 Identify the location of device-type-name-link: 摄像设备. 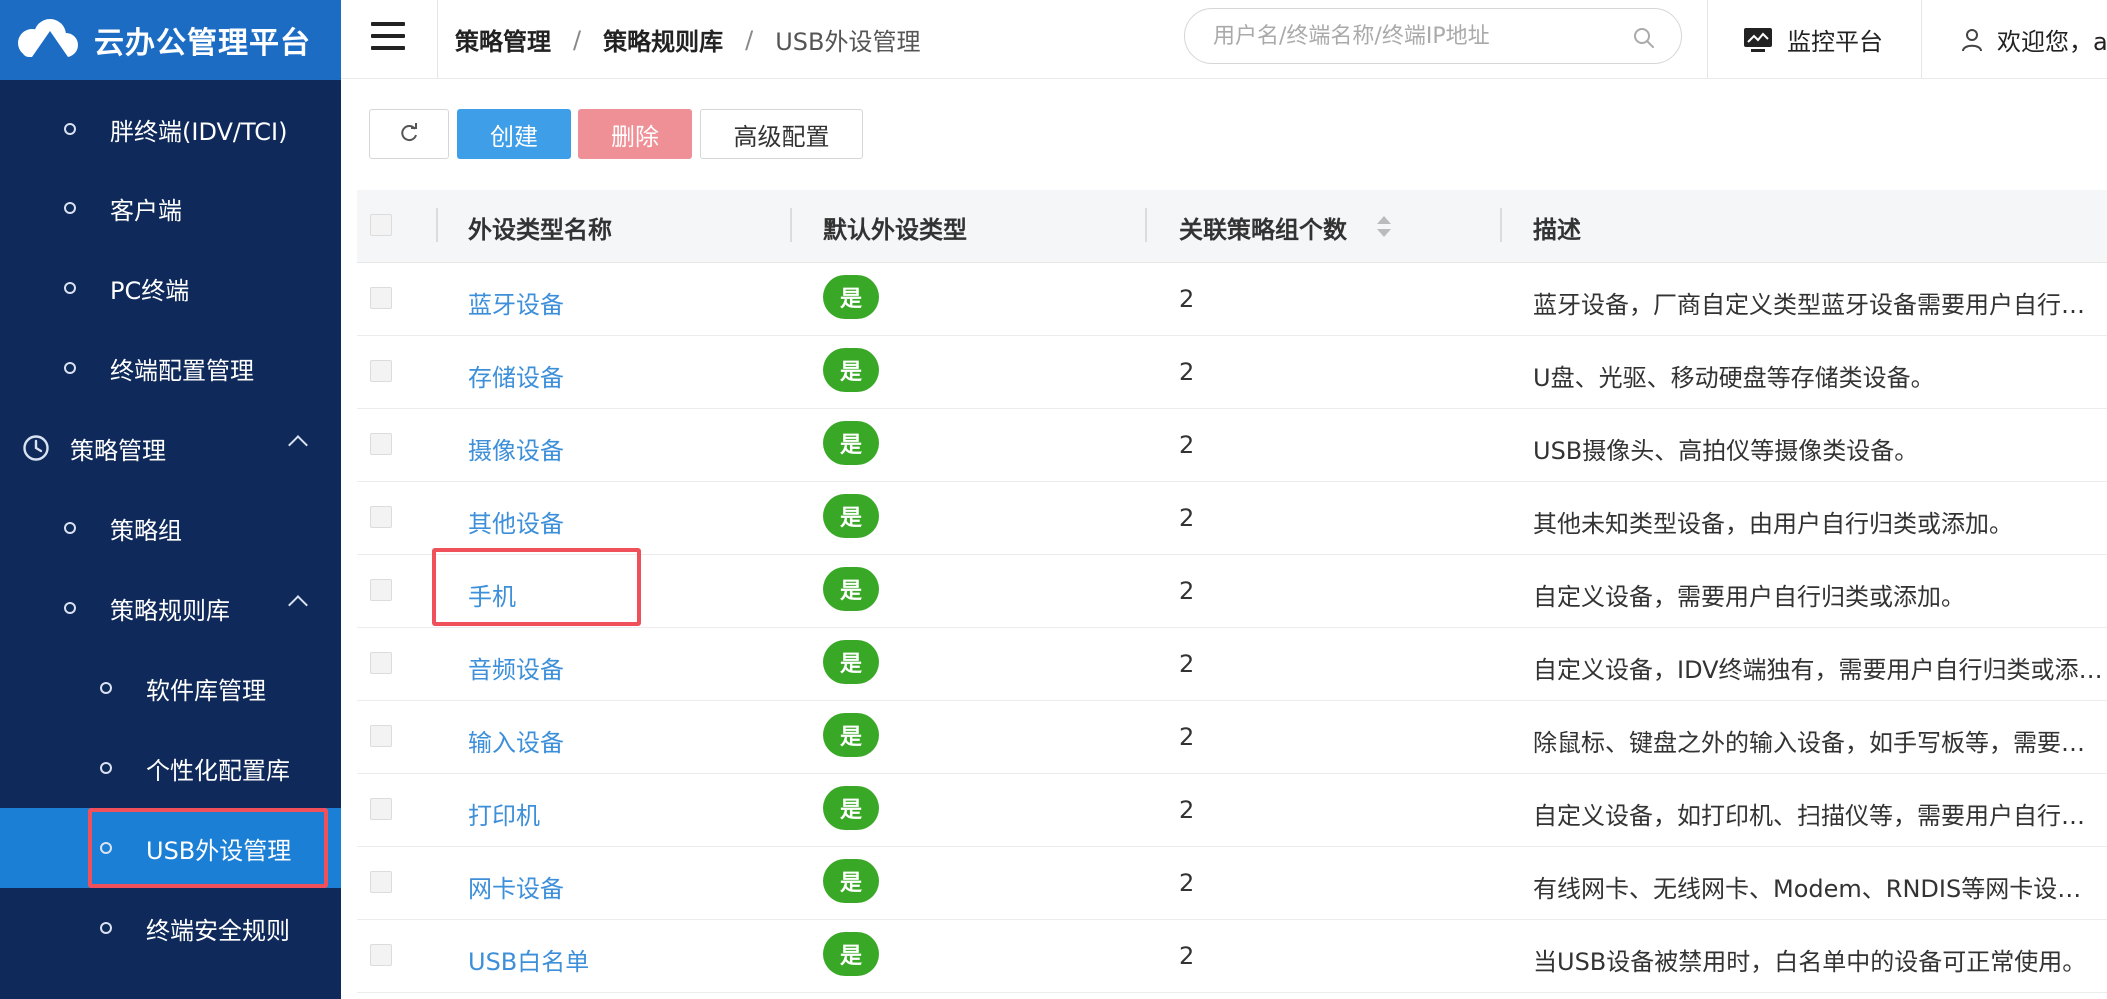
(516, 448).